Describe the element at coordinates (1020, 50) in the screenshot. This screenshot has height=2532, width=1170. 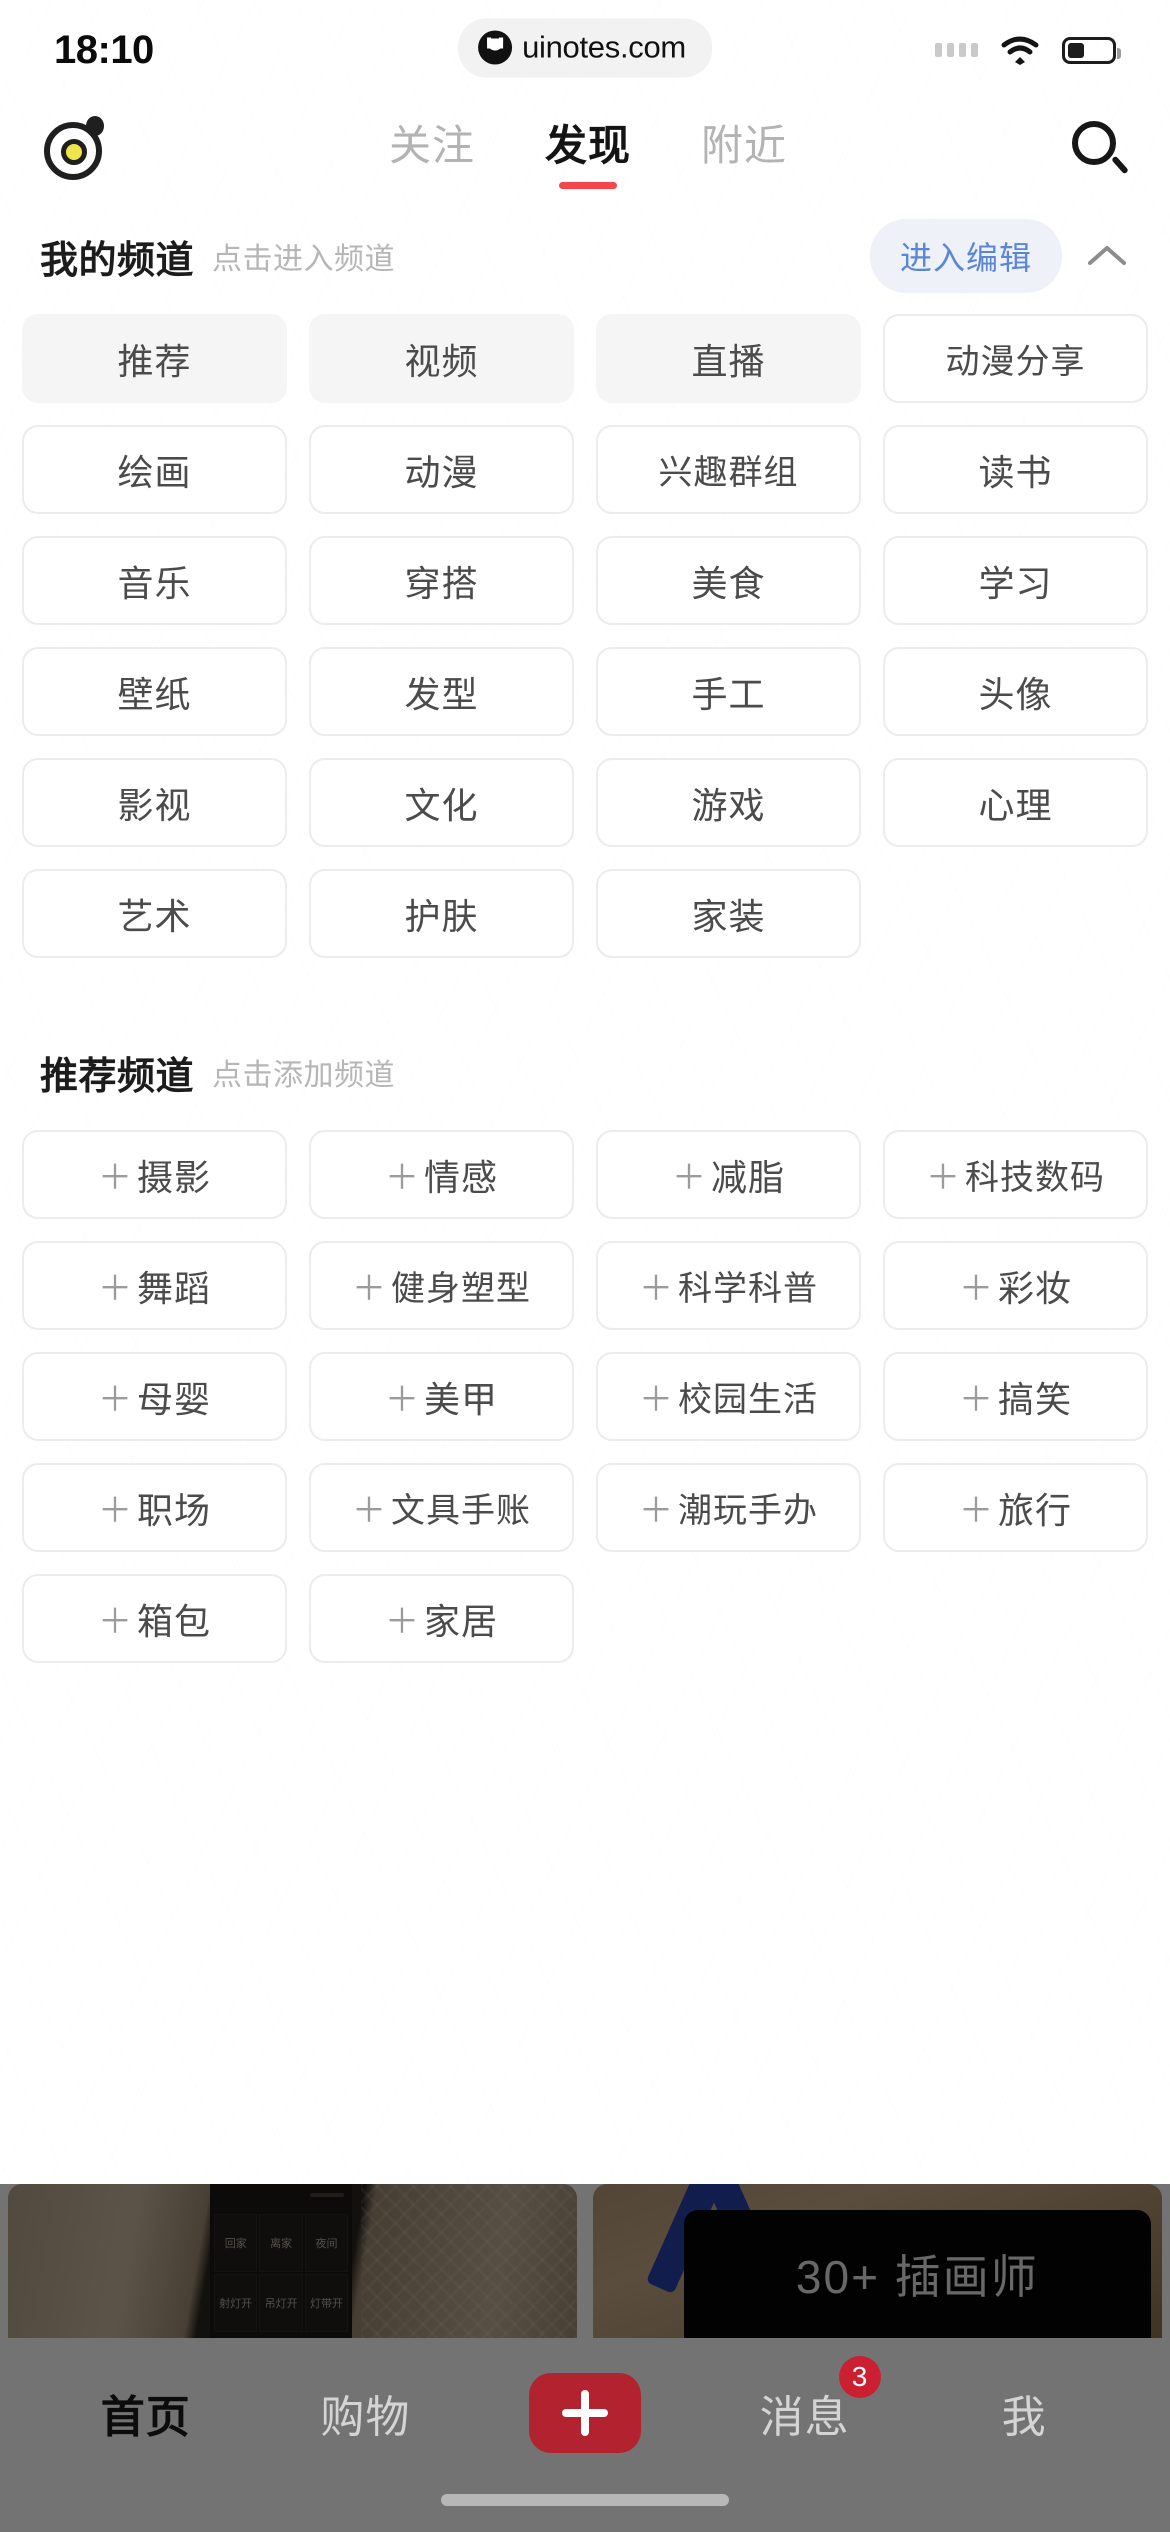
I see `wifi-icon` at that location.